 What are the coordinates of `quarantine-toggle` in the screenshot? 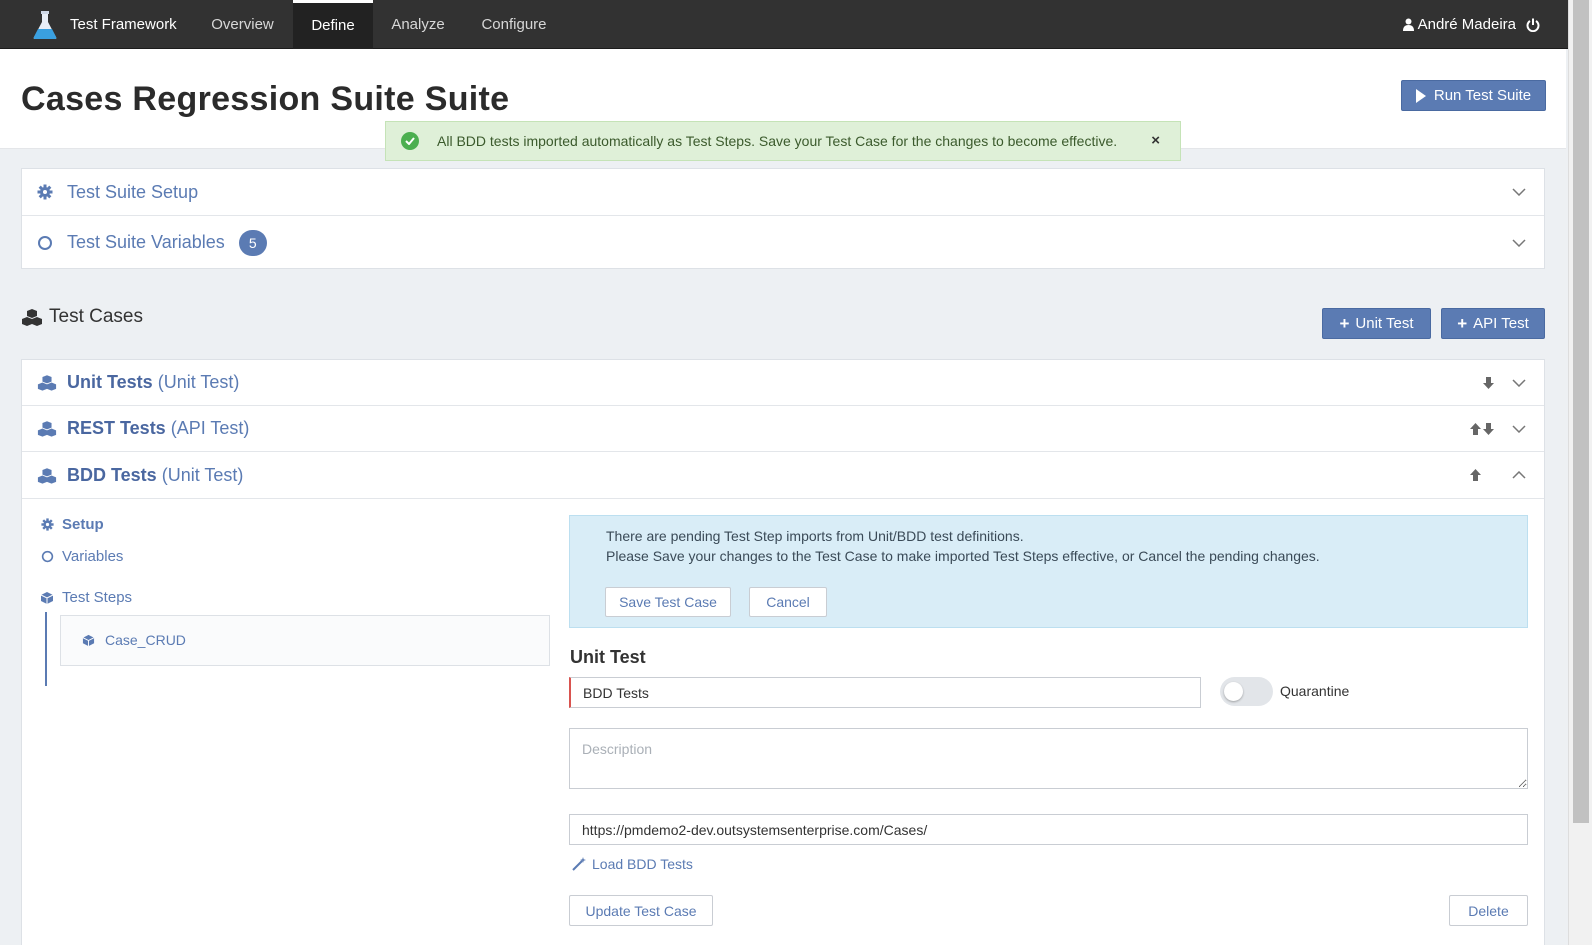 It's located at (1246, 691).